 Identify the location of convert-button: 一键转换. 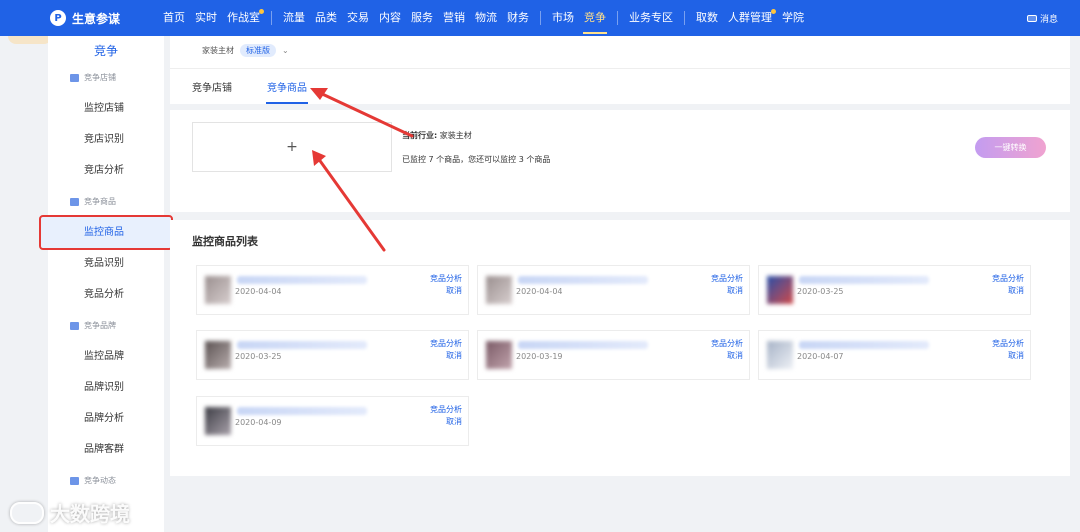
(1010, 147).